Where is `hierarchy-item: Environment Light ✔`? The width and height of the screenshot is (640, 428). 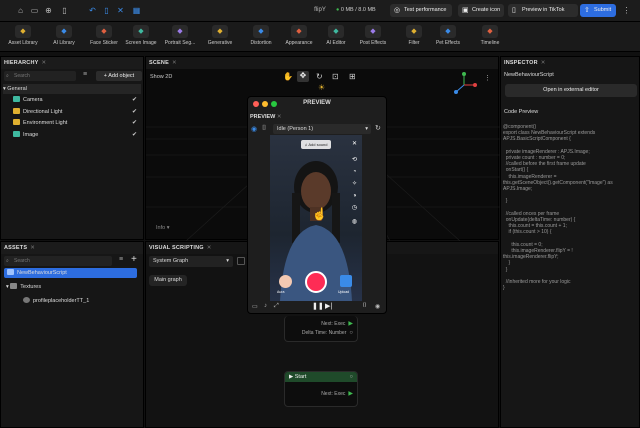 hierarchy-item: Environment Light ✔ is located at coordinates (72, 123).